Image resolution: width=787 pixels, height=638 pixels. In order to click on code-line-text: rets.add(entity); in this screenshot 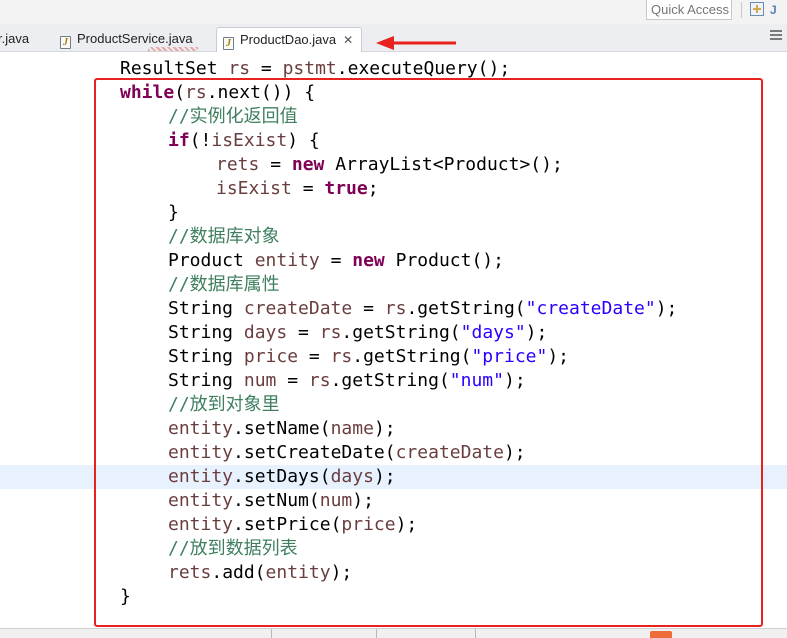, I will do `click(260, 573)`.